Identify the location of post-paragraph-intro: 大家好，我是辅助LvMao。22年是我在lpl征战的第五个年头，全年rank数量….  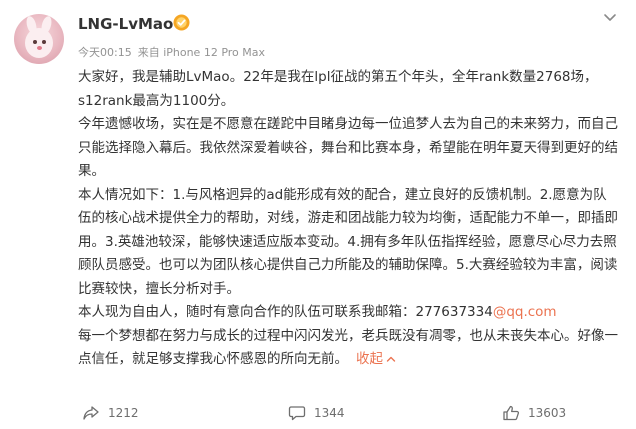
(338, 89).